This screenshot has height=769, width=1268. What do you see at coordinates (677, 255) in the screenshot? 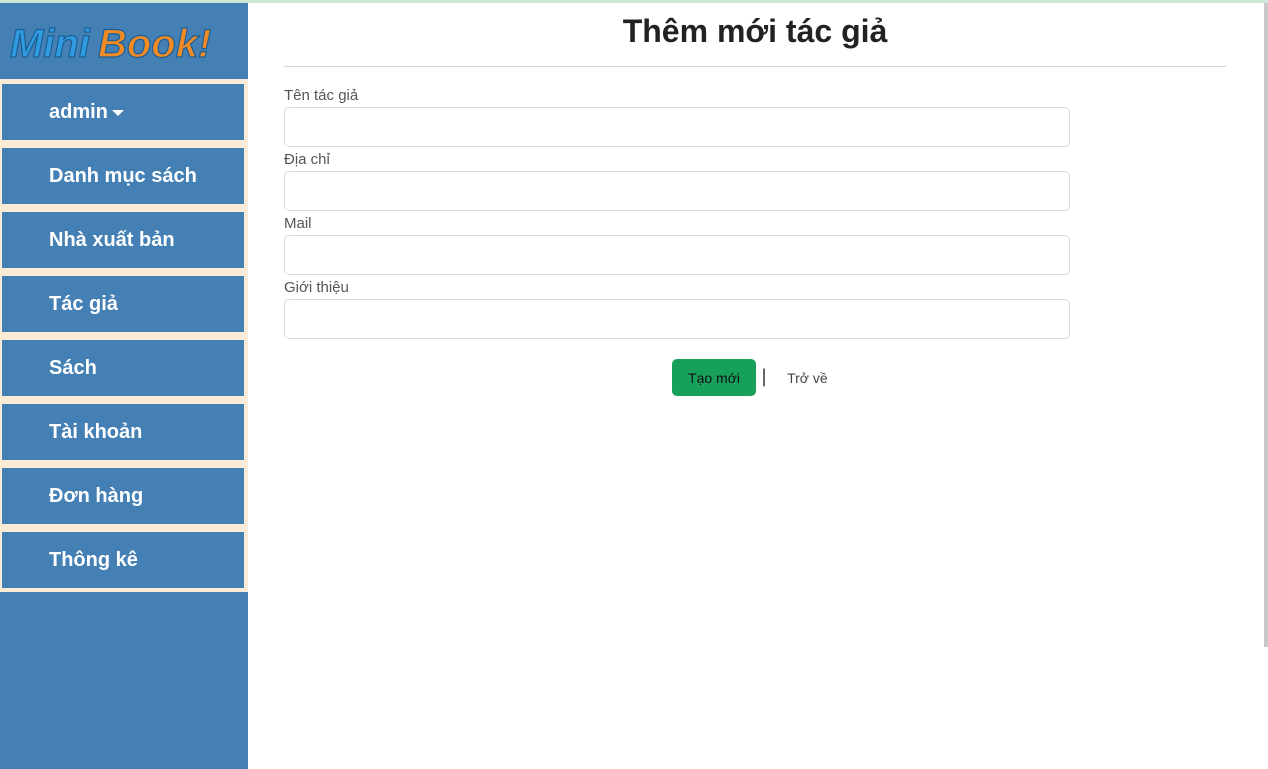
I see `mail-input` at bounding box center [677, 255].